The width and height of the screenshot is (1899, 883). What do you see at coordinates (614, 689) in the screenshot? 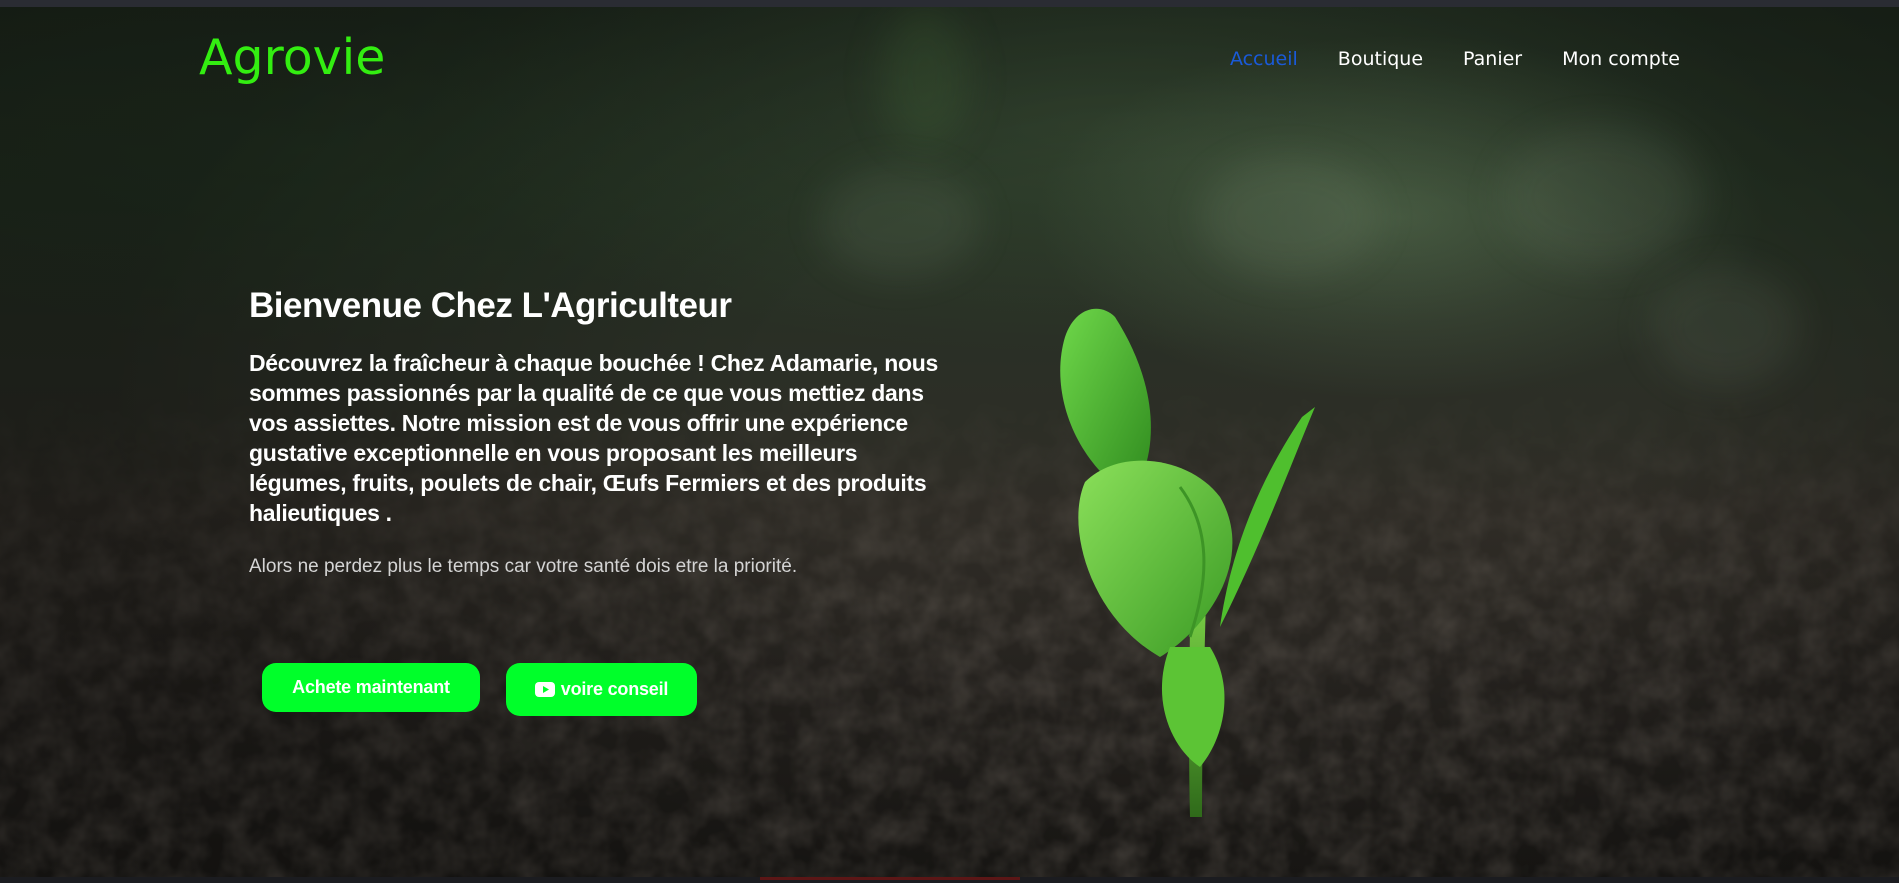
I see `watch-advice-label: voire conseil` at bounding box center [614, 689].